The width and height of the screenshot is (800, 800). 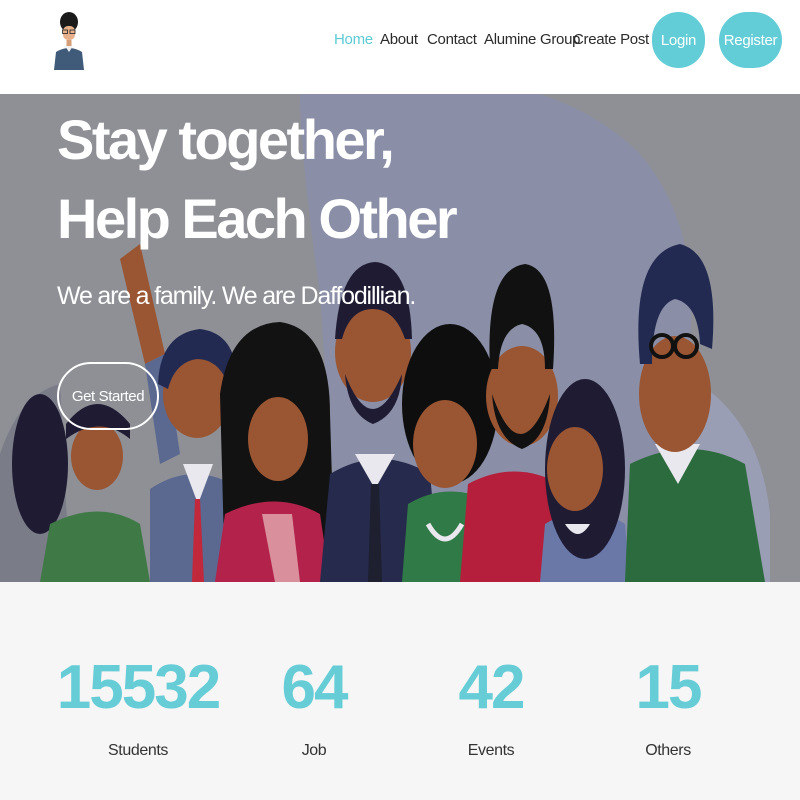 What do you see at coordinates (750, 40) in the screenshot?
I see `register-button: Register` at bounding box center [750, 40].